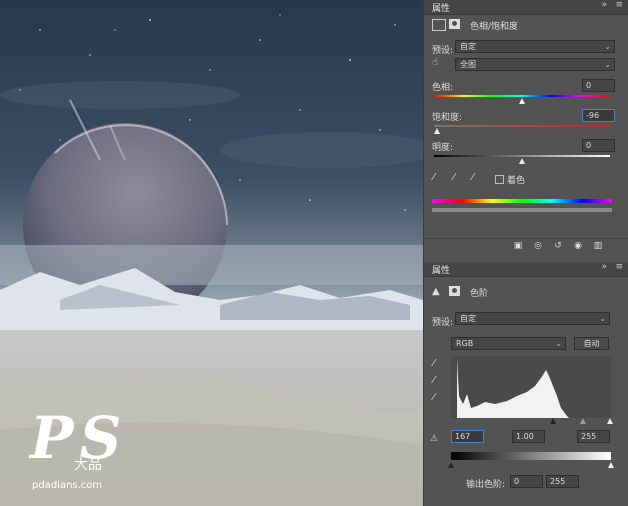  What do you see at coordinates (522, 126) in the screenshot?
I see `saturation-slider-track` at bounding box center [522, 126].